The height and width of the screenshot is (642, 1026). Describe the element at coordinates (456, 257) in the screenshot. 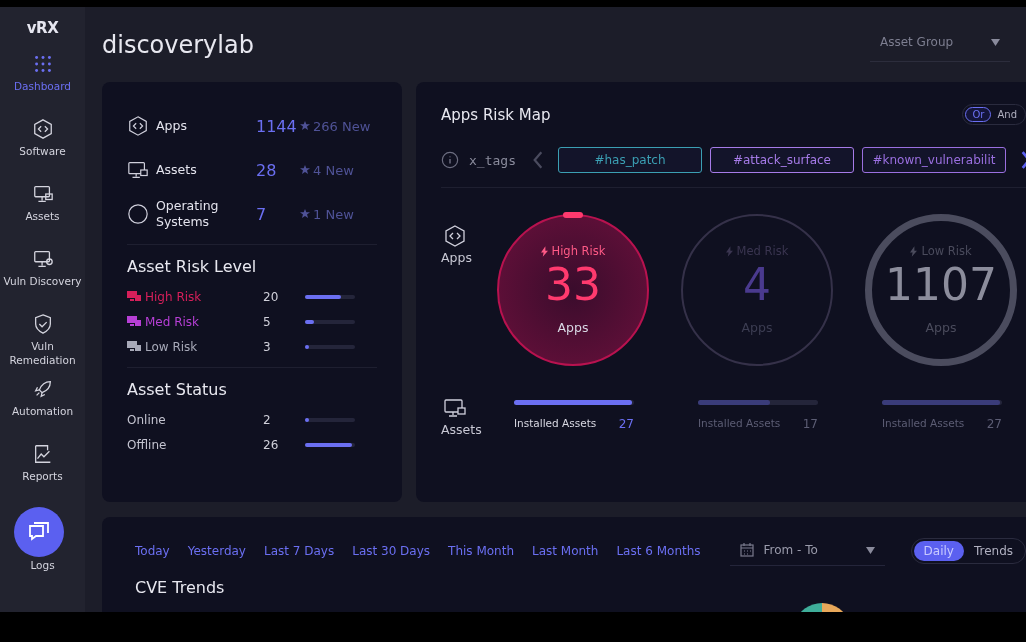

I see `row-label: Apps` at that location.